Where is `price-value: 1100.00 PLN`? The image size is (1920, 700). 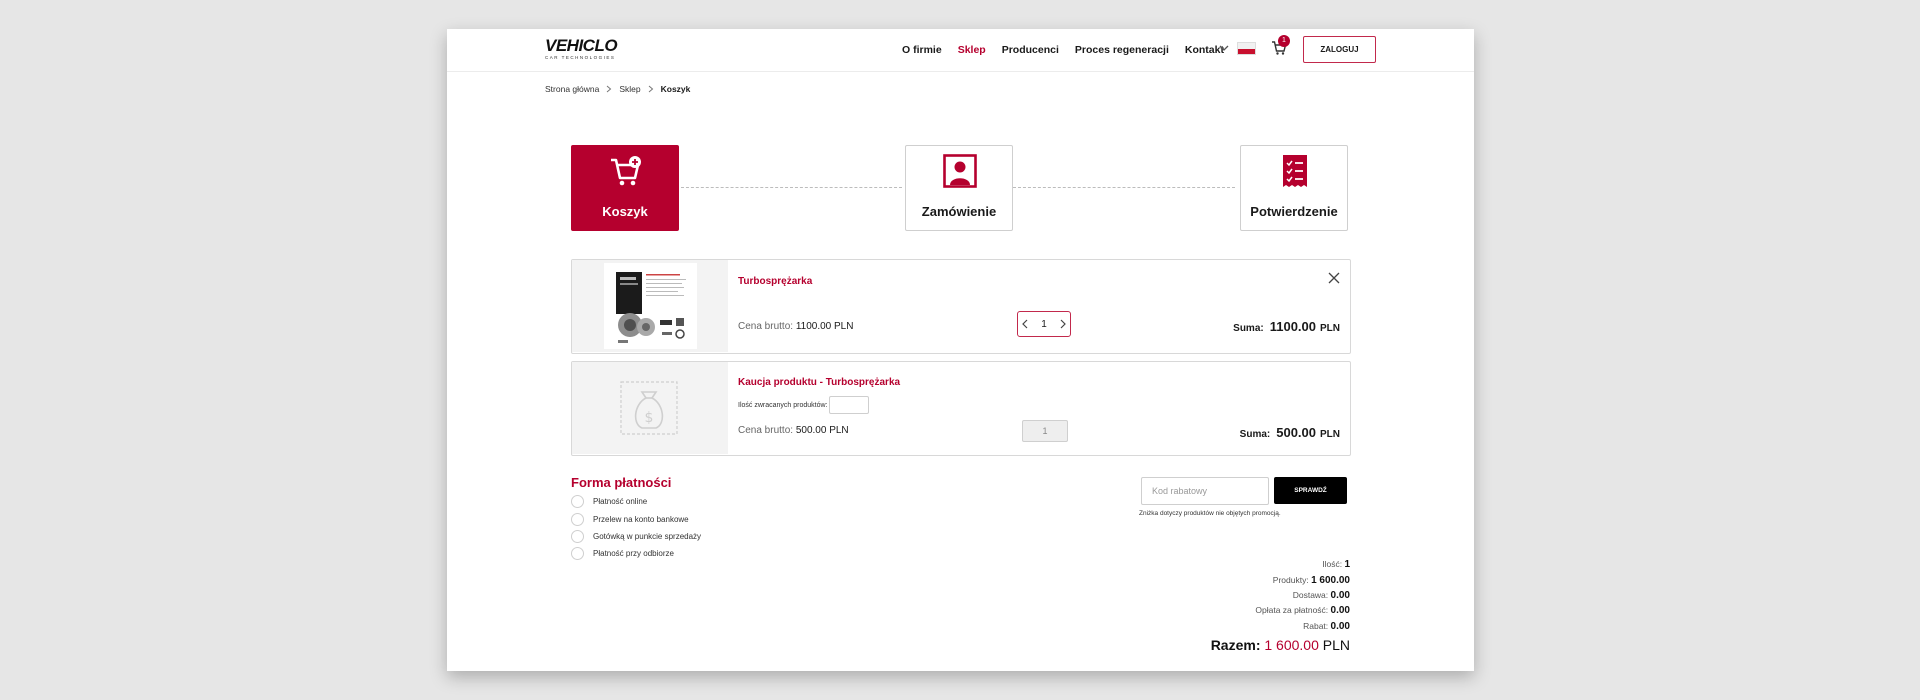
price-value: 1100.00 PLN is located at coordinates (824, 326).